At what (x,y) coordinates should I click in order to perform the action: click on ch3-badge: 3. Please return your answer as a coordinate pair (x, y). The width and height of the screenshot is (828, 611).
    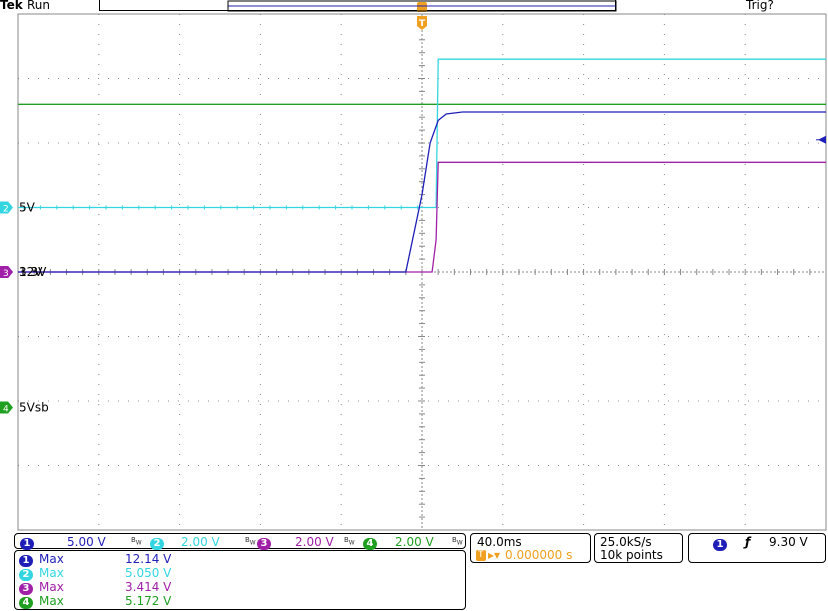
    Looking at the image, I should click on (264, 544).